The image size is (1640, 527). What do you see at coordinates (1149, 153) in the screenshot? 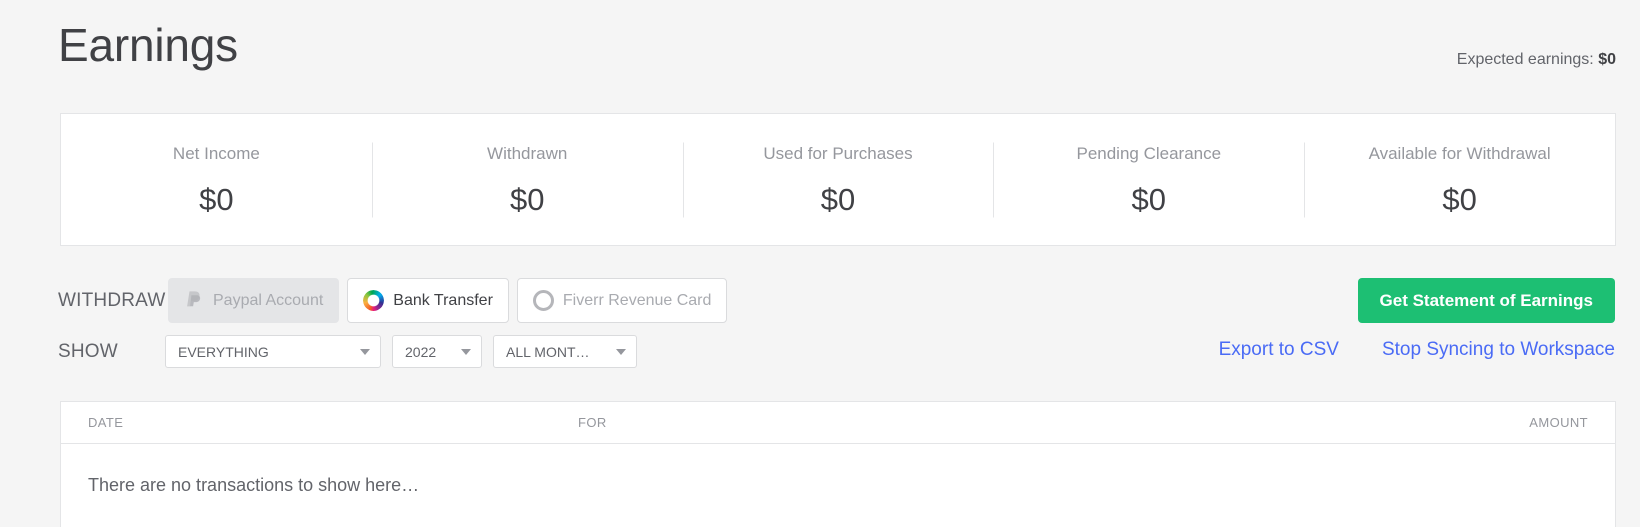
I see `stat-label: Pending Clearance` at bounding box center [1149, 153].